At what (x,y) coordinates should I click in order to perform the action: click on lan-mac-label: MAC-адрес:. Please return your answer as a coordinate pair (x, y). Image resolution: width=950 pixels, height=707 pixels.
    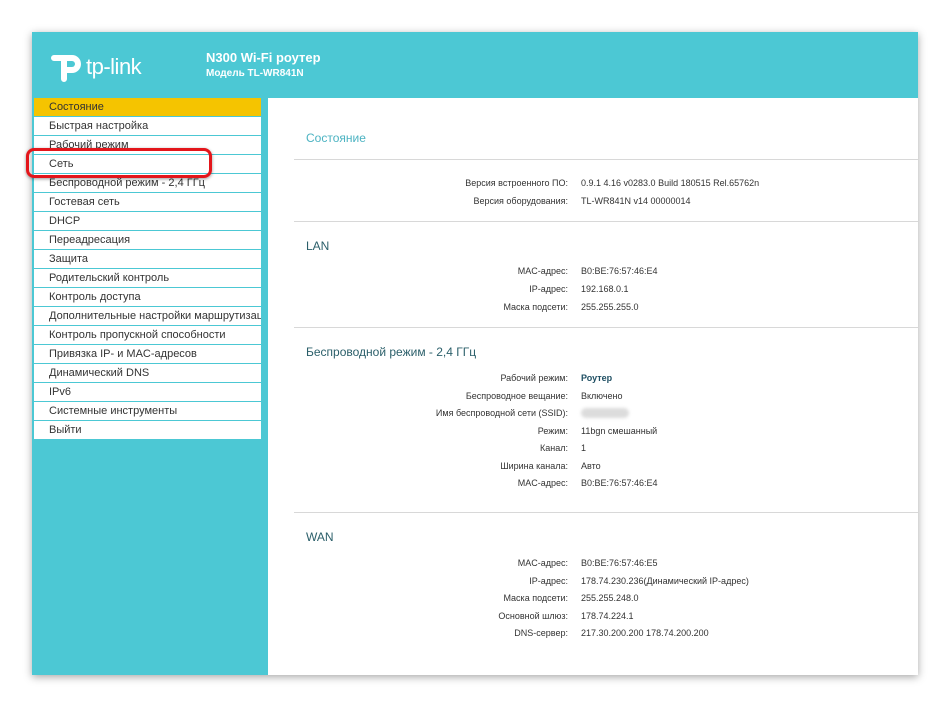
    Looking at the image, I should click on (542, 271).